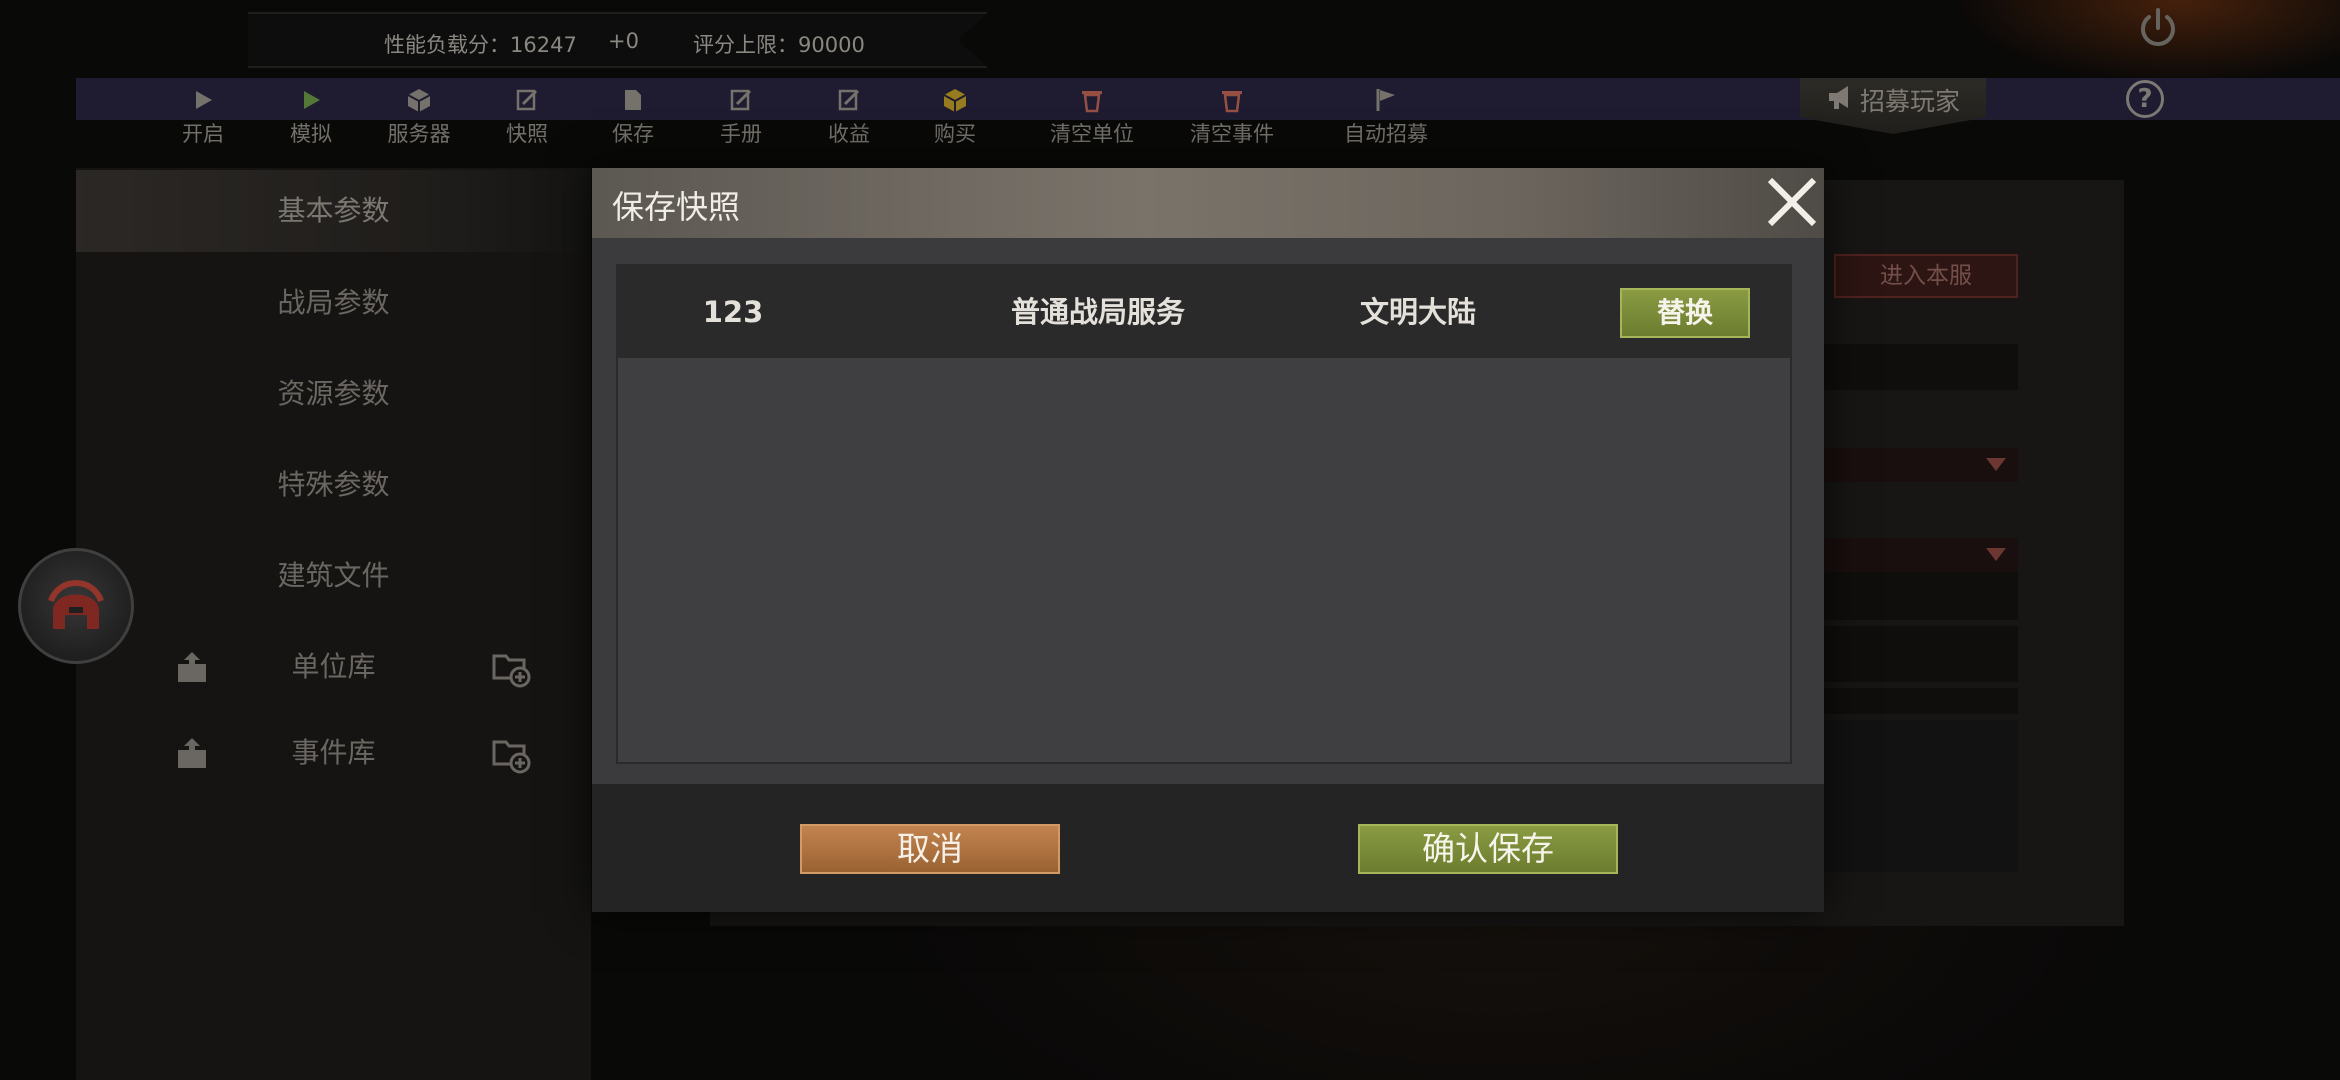 The width and height of the screenshot is (2340, 1080). What do you see at coordinates (1926, 276) in the screenshot?
I see `enter-server-button: 进入本服` at bounding box center [1926, 276].